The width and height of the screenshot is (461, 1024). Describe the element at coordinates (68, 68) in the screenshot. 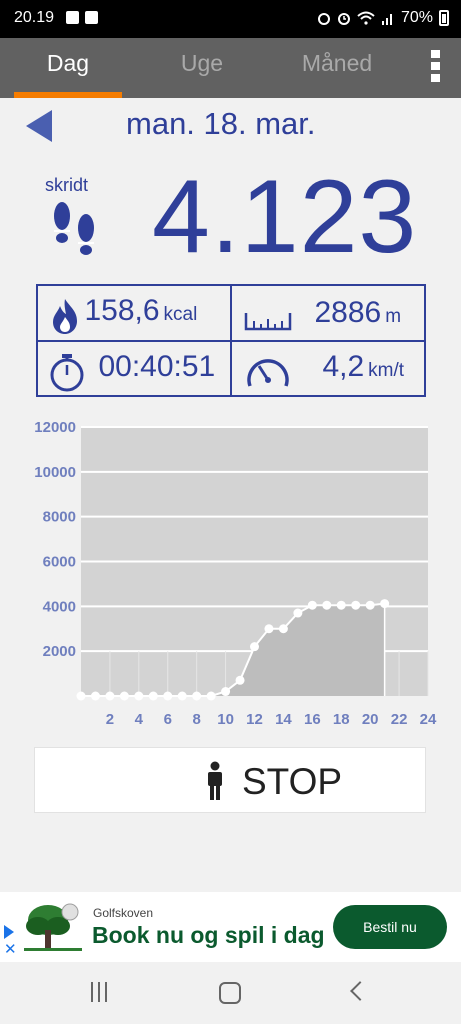

I see `tab-day: Dag` at that location.